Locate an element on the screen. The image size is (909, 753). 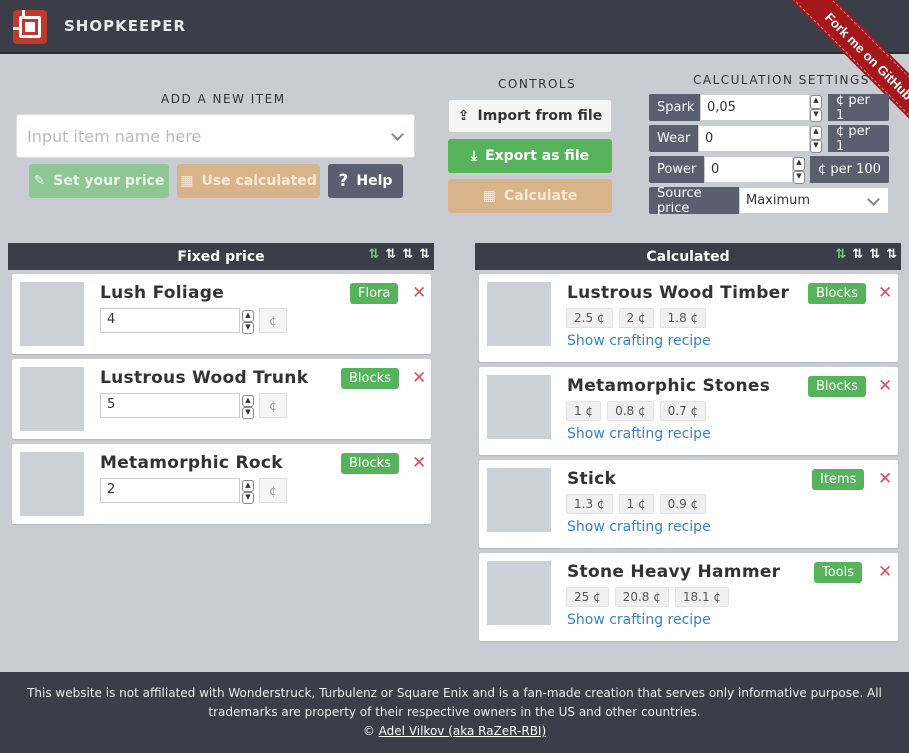
price-avg: 0.8 ¢ is located at coordinates (630, 411).